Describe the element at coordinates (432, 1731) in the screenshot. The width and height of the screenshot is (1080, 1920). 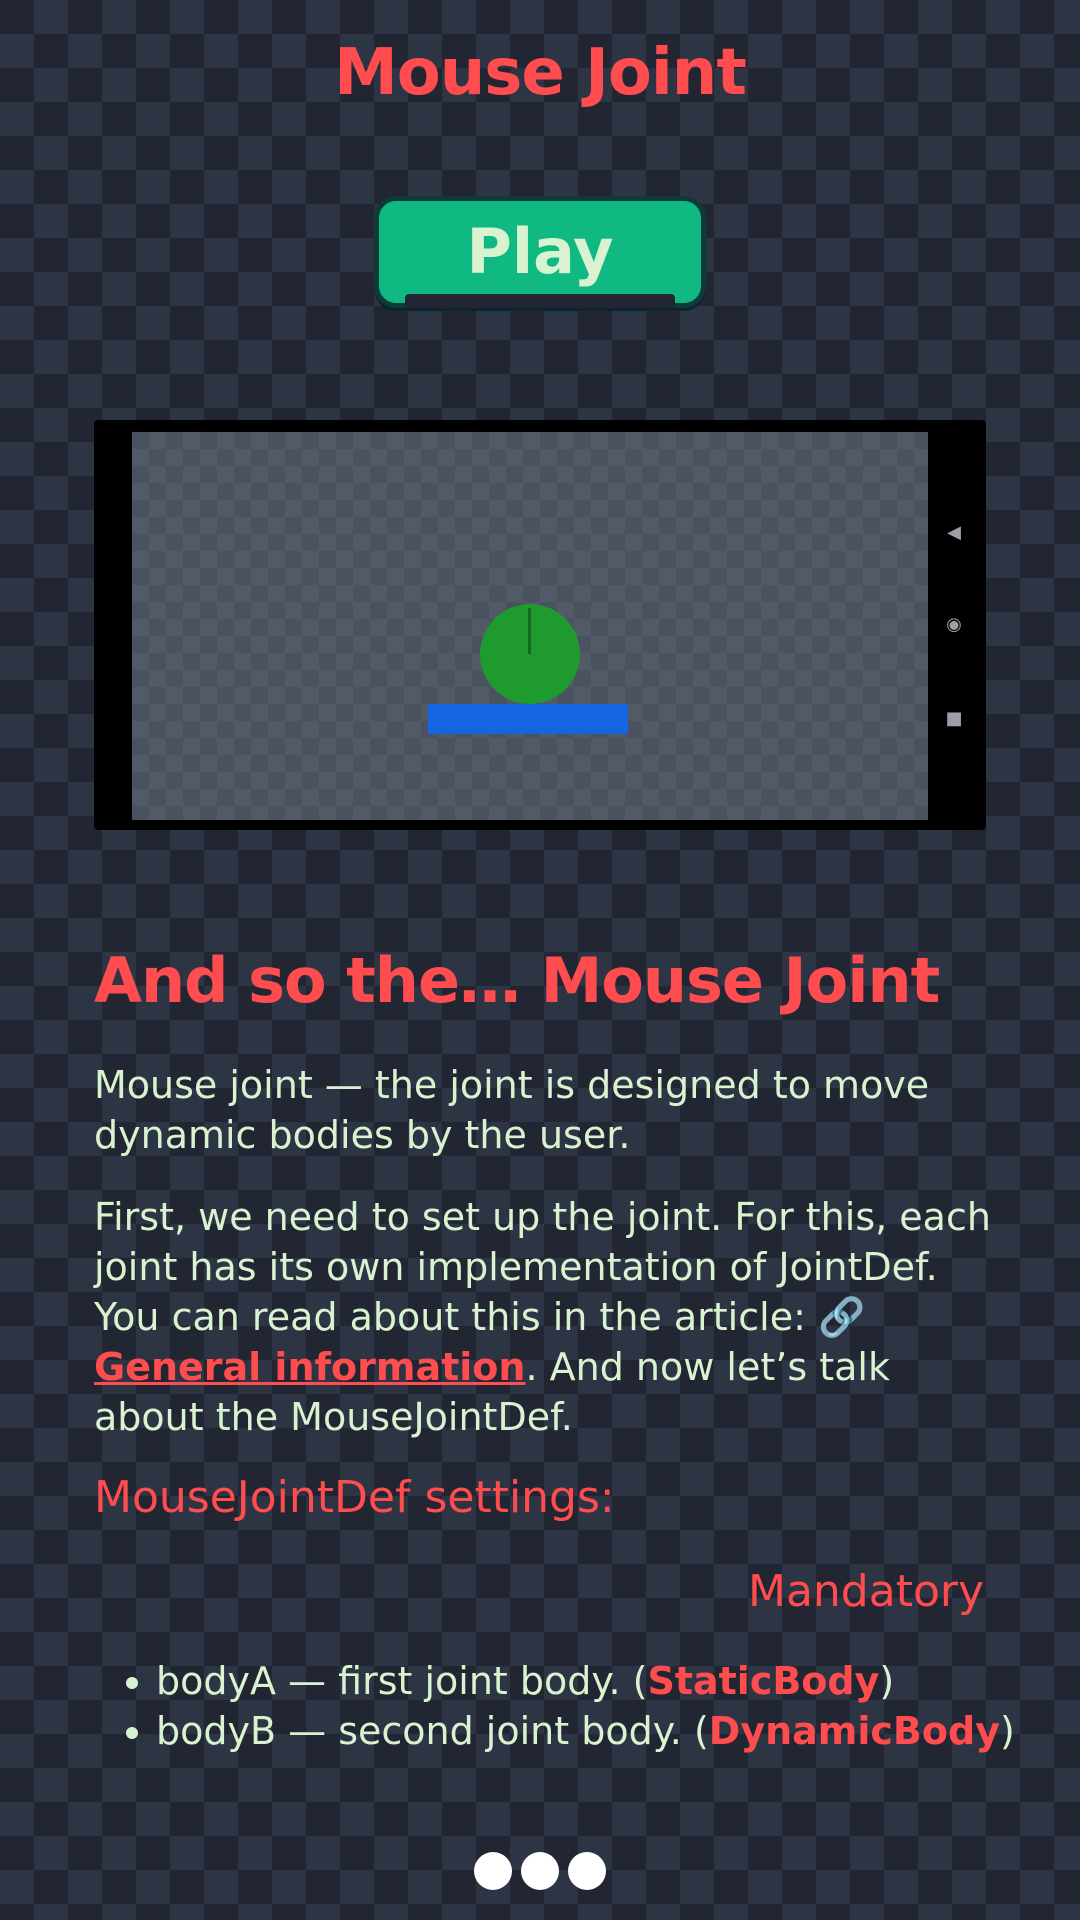
I see `setting-text: bodyB — second joint body. (` at that location.